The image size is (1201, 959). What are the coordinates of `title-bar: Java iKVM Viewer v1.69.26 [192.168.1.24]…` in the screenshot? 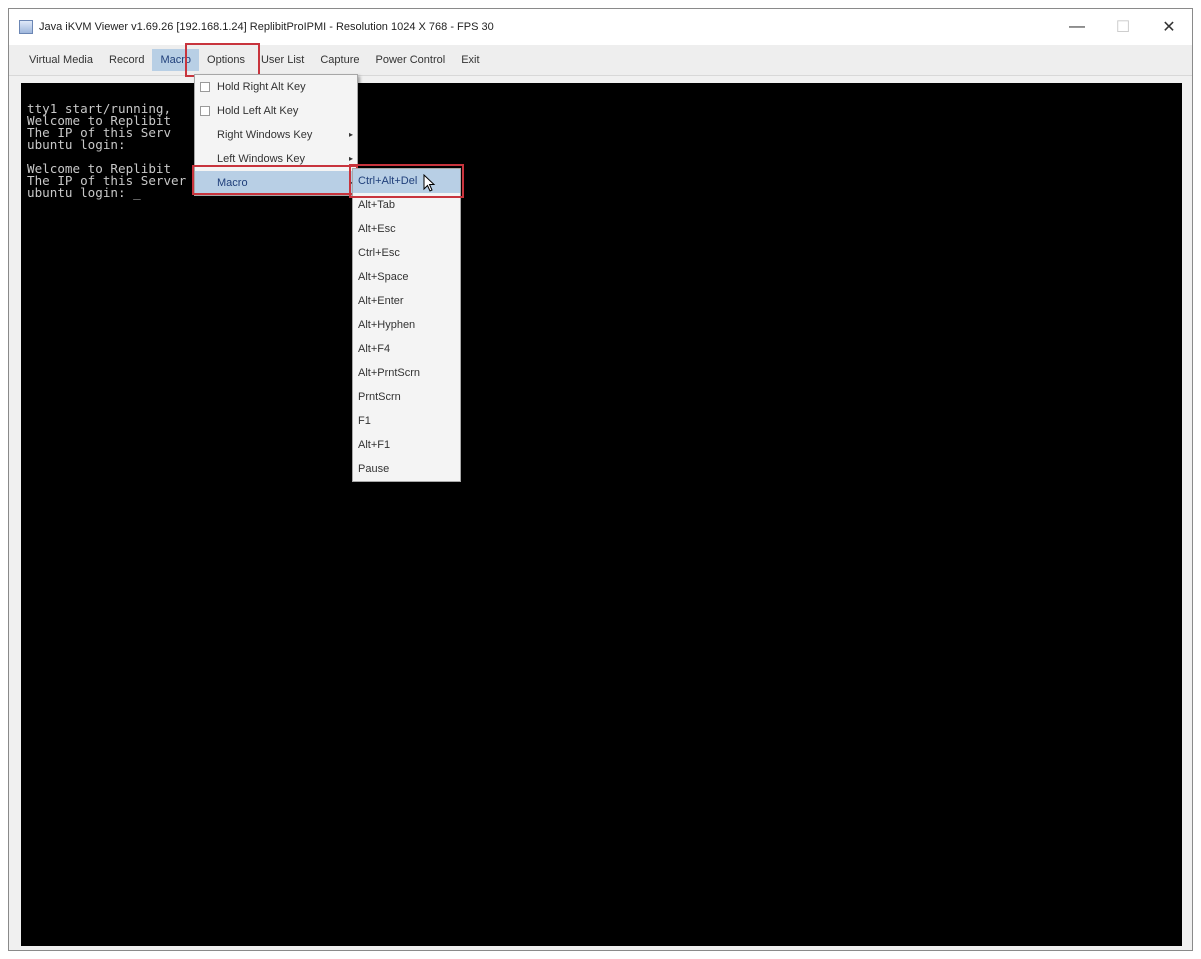 It's located at (600, 27).